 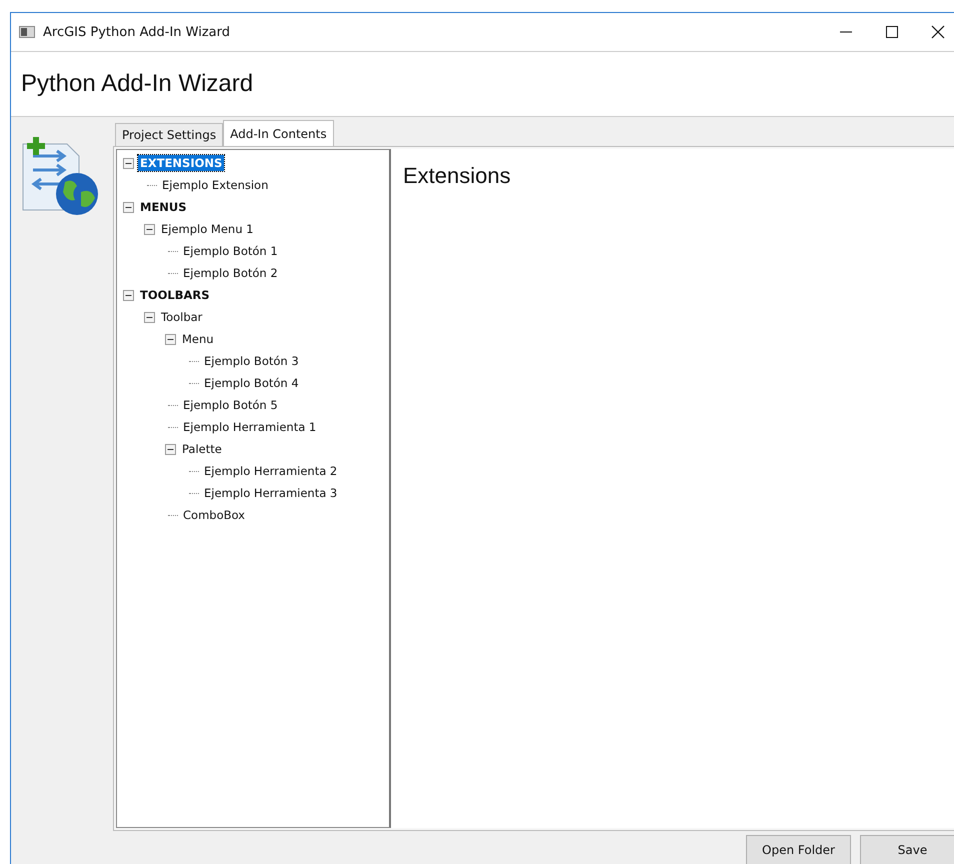 I want to click on tree-item: Toolbar, so click(x=181, y=317).